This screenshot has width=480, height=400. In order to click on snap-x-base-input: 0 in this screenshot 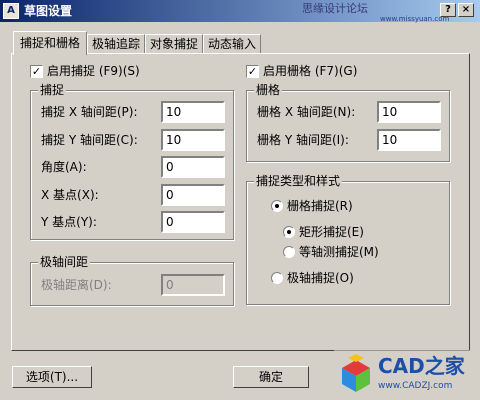, I will do `click(193, 195)`.